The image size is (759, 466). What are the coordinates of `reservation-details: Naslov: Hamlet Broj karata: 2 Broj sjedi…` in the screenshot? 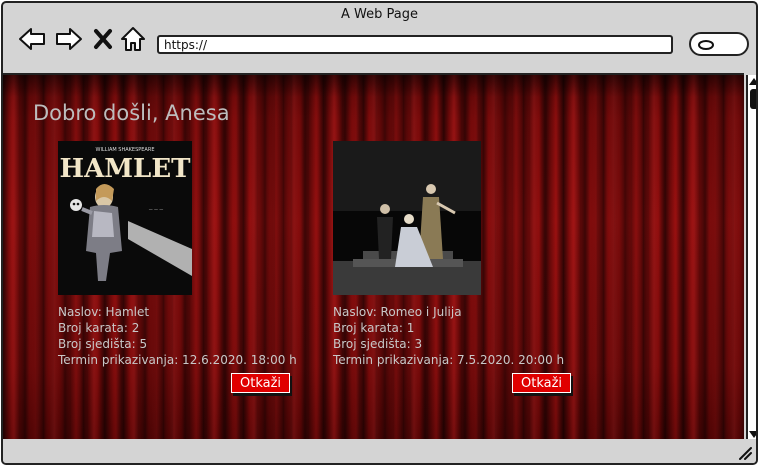 It's located at (188, 336).